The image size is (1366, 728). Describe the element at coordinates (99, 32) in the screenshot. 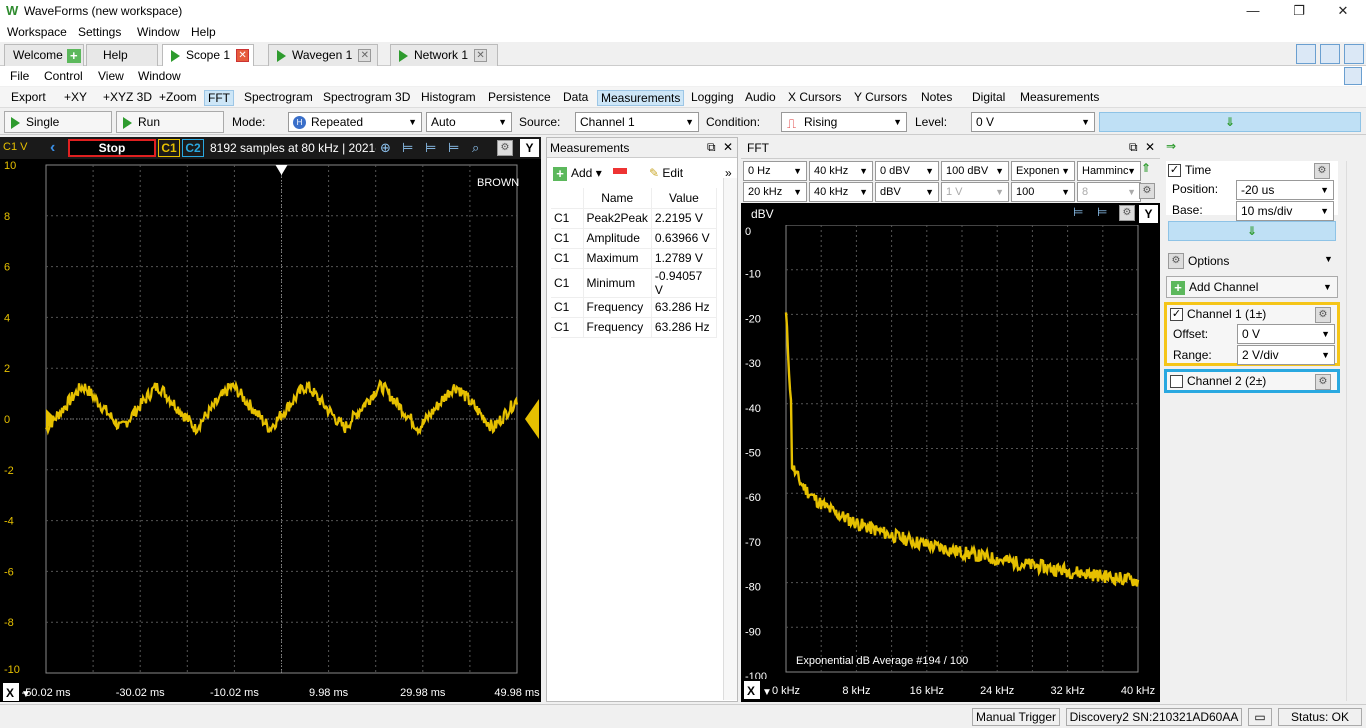

I see `menu-settings: Settings` at that location.